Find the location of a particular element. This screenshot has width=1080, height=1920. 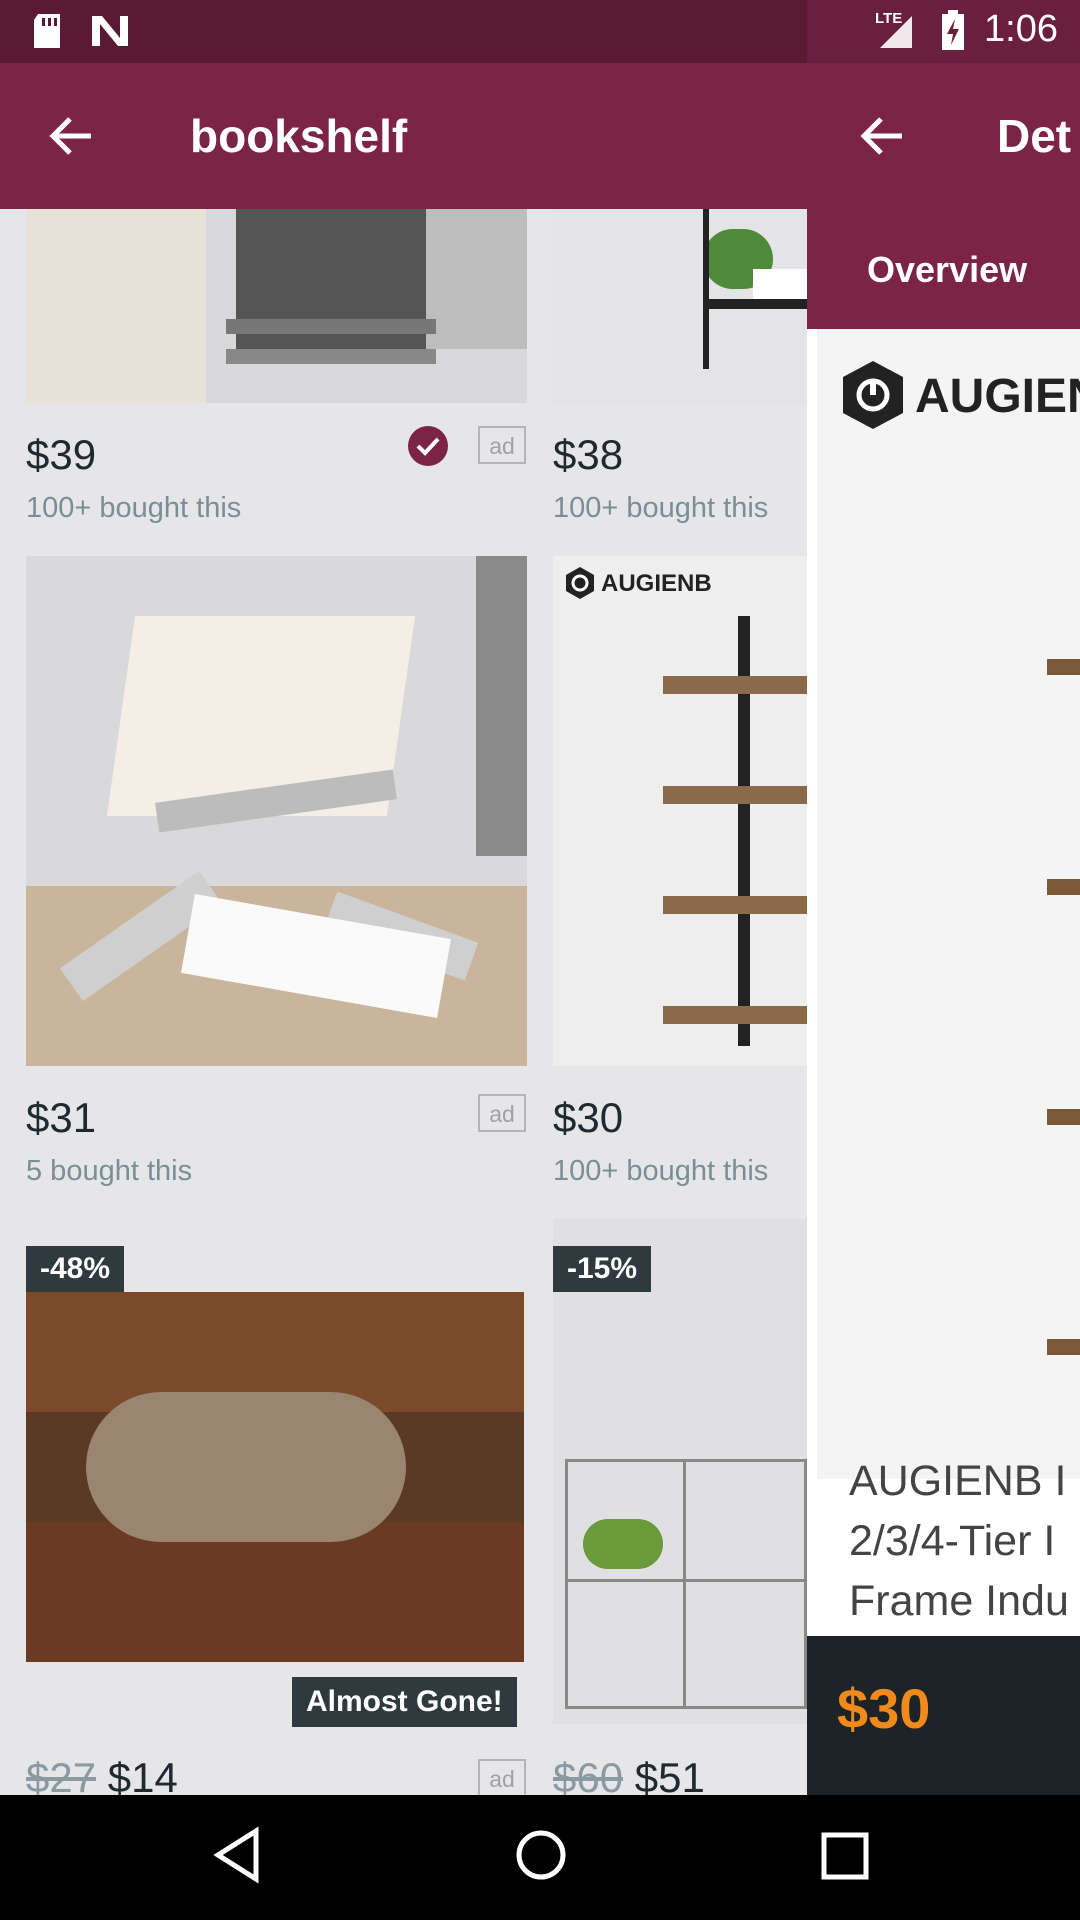

brand-label: AUGIENB is located at coordinates (656, 583).